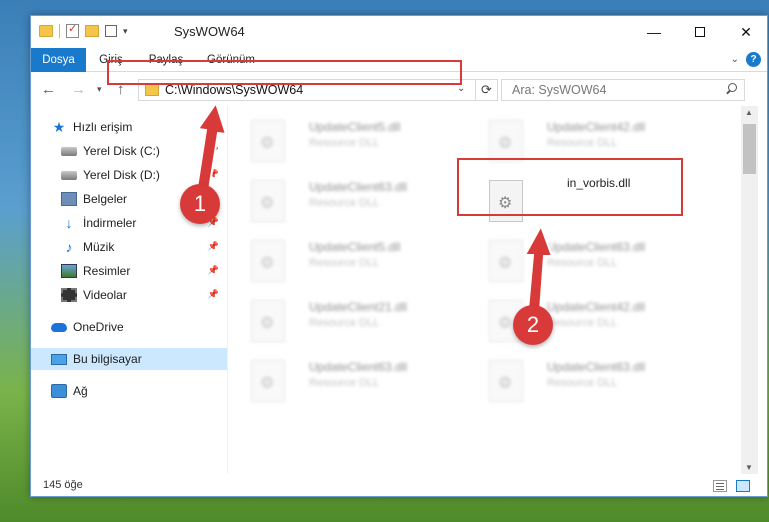  What do you see at coordinates (486, 90) in the screenshot?
I see `refresh-button: ⟳` at bounding box center [486, 90].